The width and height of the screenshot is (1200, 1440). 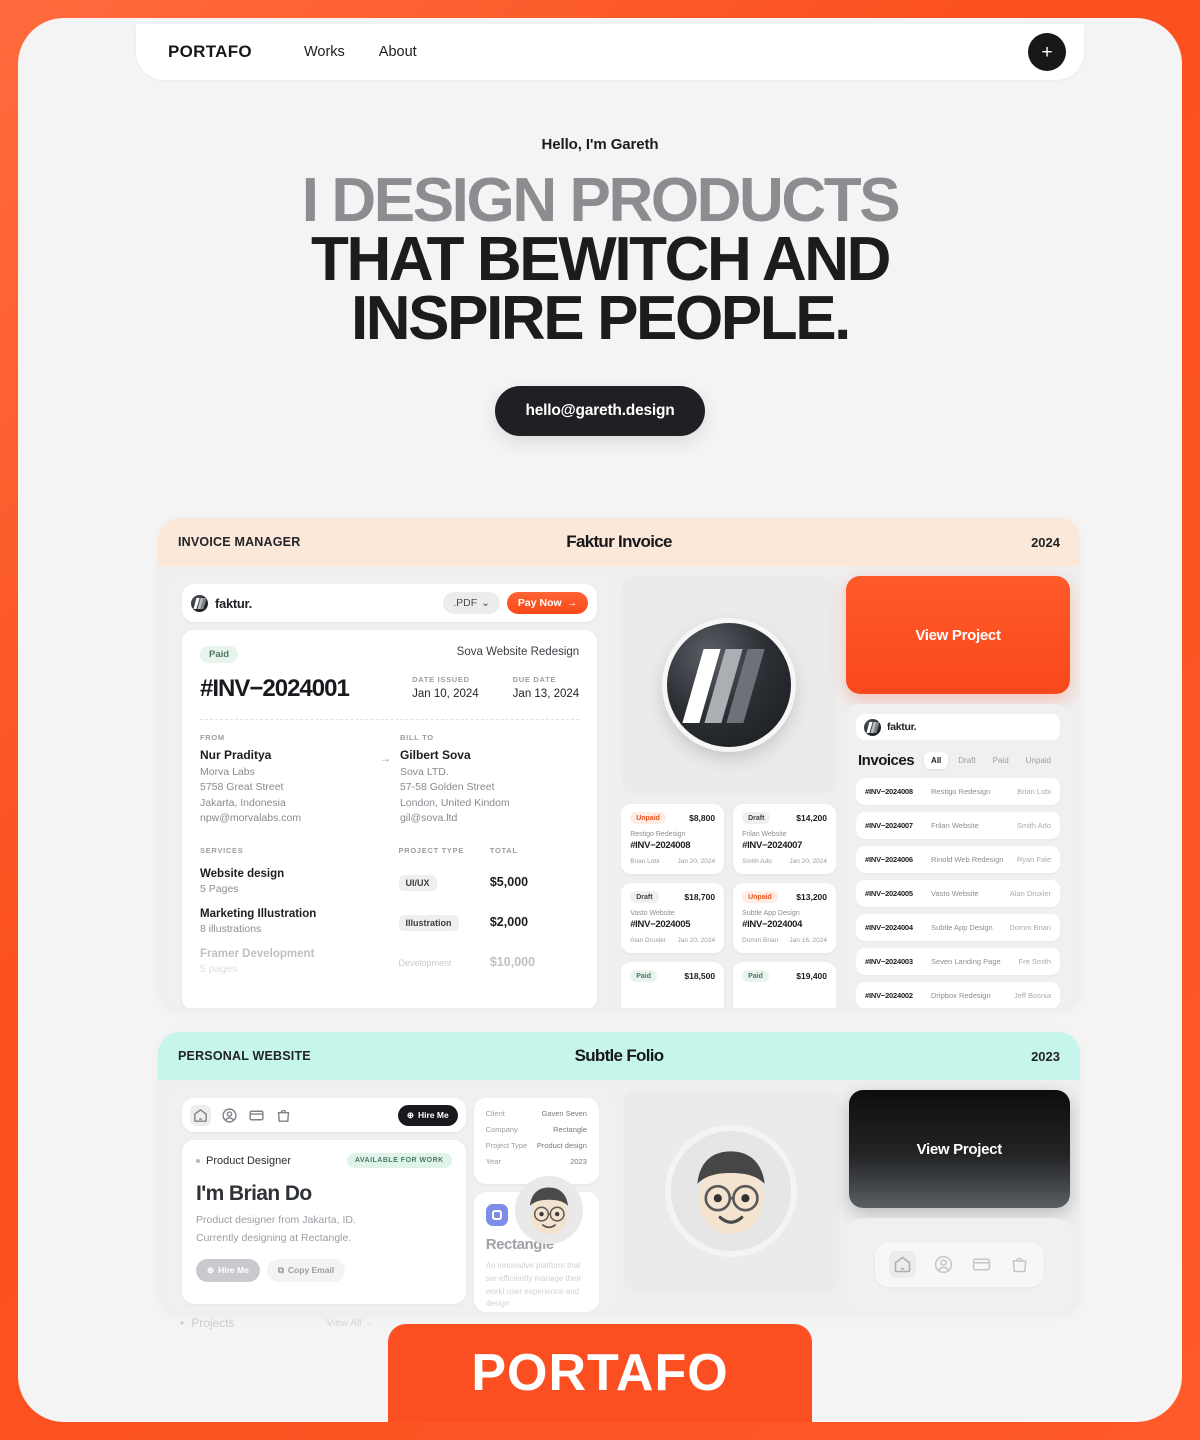 I want to click on tab-draft: Draft, so click(x=966, y=760).